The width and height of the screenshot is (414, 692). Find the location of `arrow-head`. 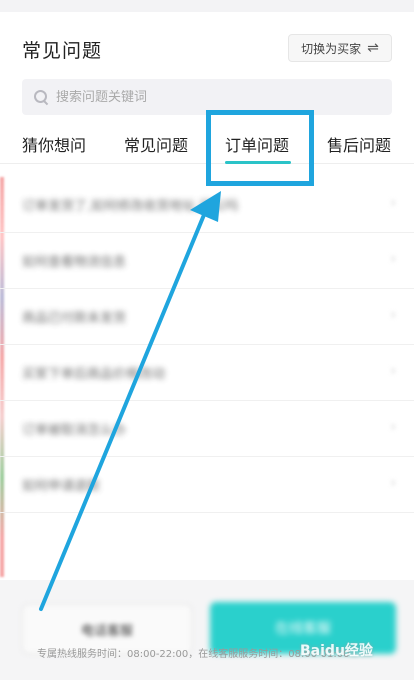

arrow-head is located at coordinates (205, 206).